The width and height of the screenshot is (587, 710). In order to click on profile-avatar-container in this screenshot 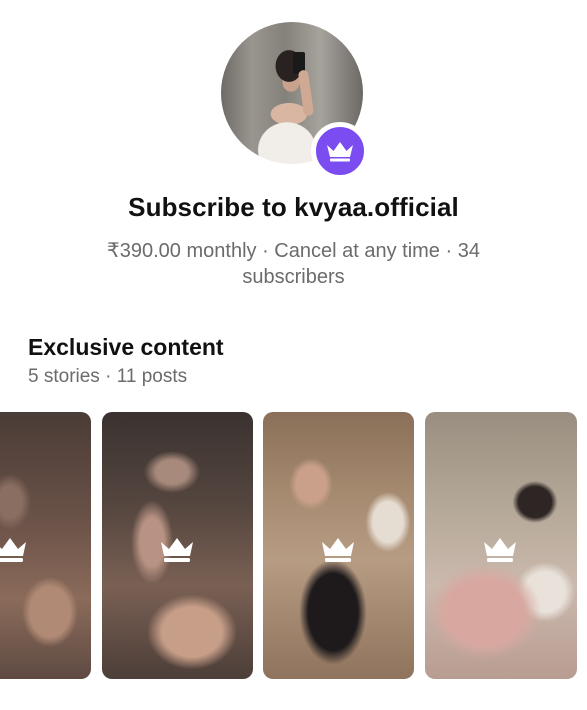, I will do `click(295, 101)`.